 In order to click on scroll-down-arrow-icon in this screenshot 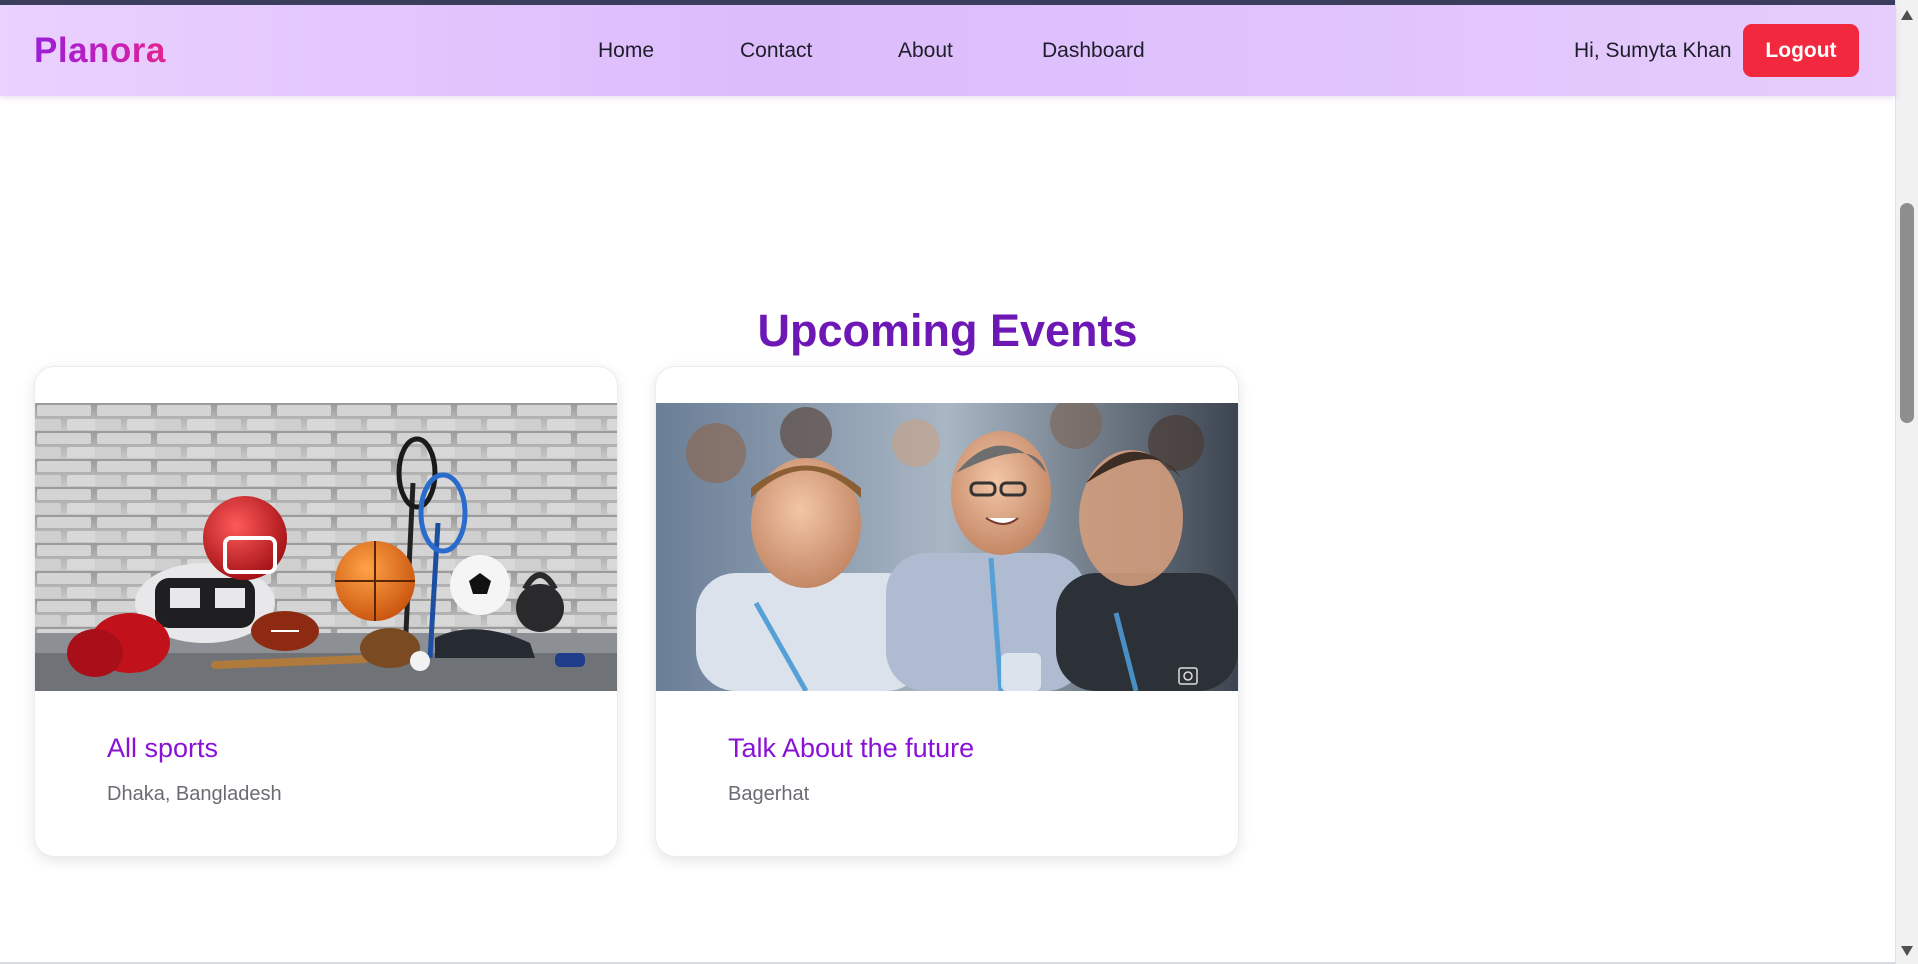, I will do `click(1907, 951)`.